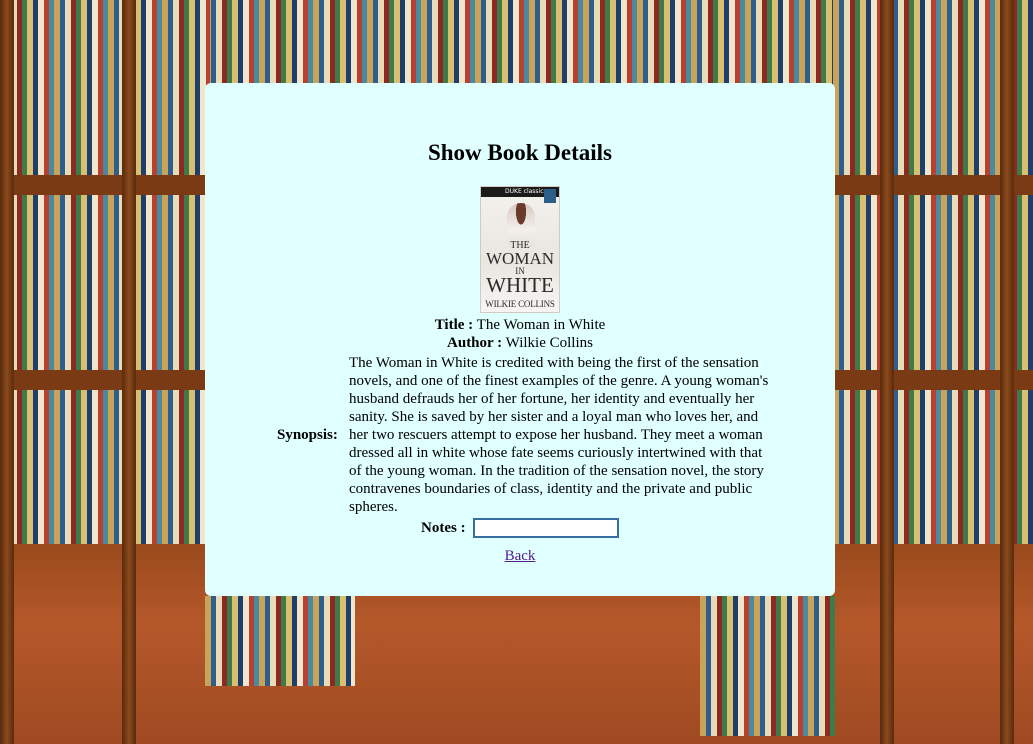 This screenshot has height=744, width=1033. I want to click on title-value: The Woman in White, so click(541, 325).